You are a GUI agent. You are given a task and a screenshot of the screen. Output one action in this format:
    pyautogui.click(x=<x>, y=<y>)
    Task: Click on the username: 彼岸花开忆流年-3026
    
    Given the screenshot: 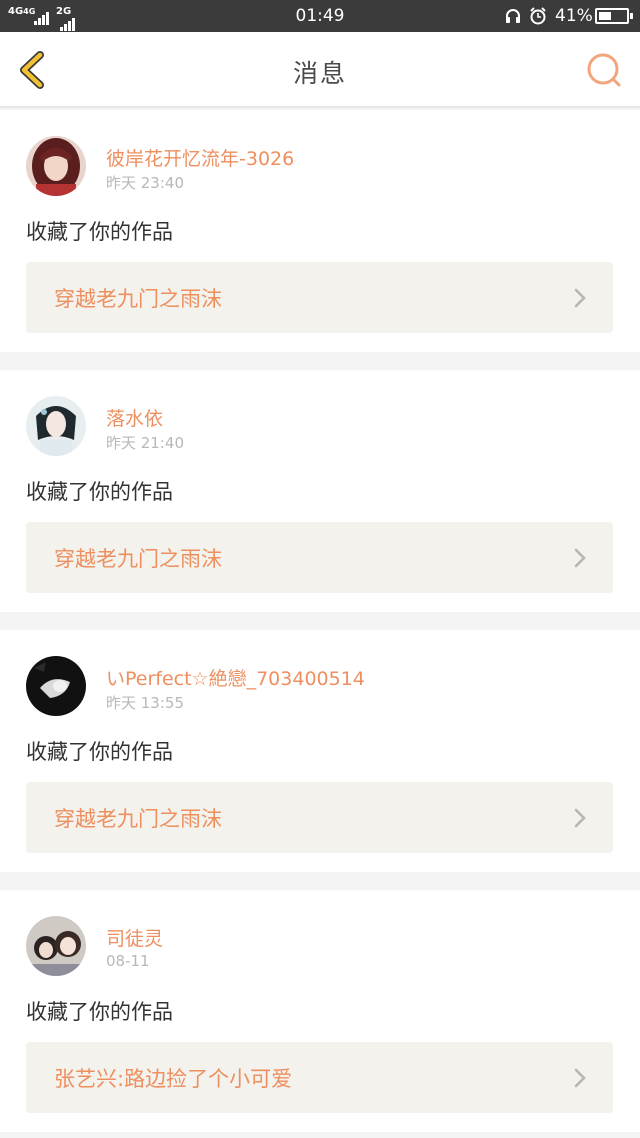 What is the action you would take?
    pyautogui.click(x=200, y=157)
    